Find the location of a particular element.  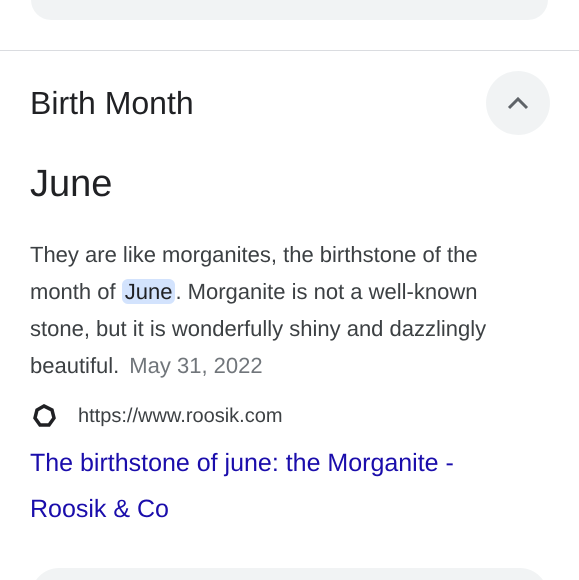

answer-text: June is located at coordinates (72, 184).